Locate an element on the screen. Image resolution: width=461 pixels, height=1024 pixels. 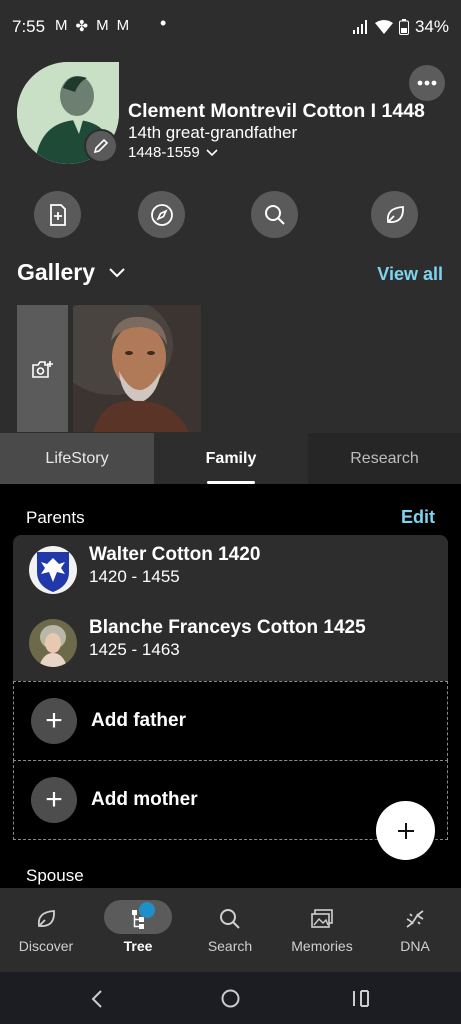
status-bar: 7:55 M ✤ M M • 34% is located at coordinates (230, 26).